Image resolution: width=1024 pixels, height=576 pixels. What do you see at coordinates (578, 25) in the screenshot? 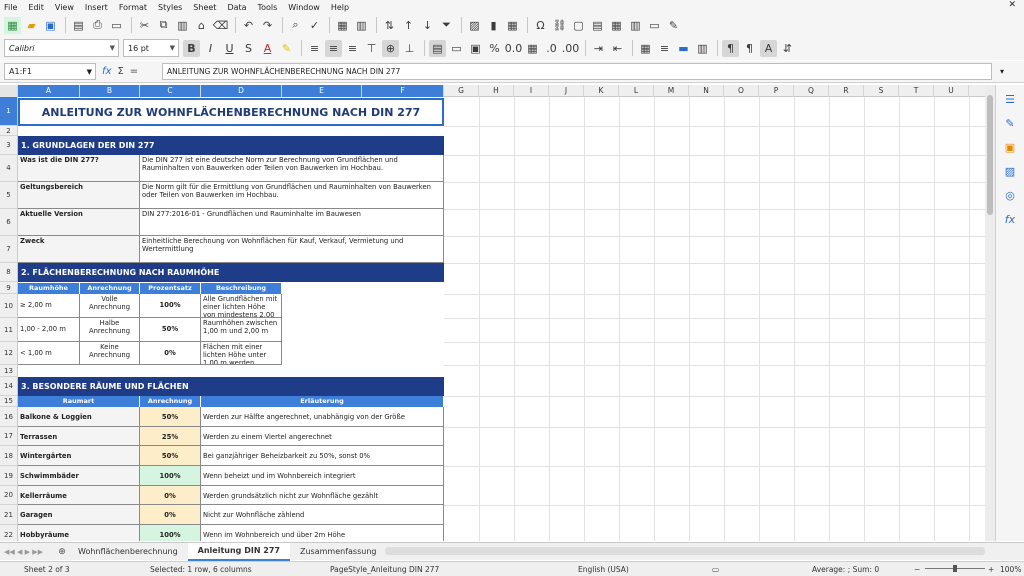
I see `comment-icon: ▢` at bounding box center [578, 25].